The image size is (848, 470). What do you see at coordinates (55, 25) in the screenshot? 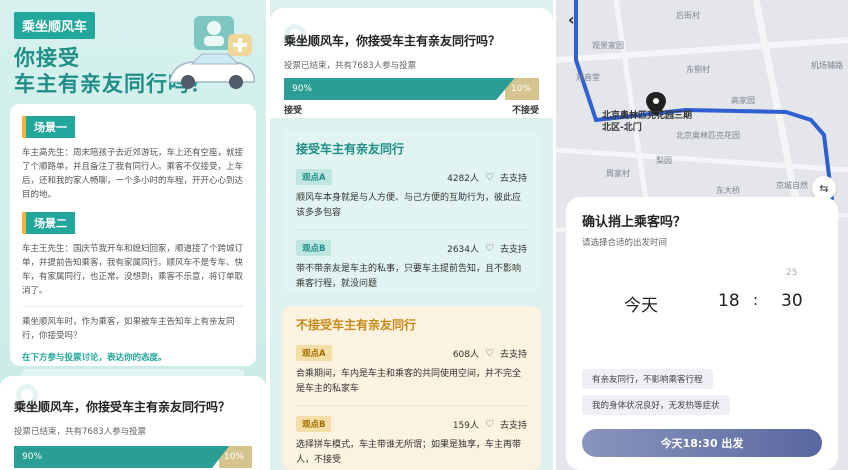
I see `topic-badge: 乘坐顺风车` at bounding box center [55, 25].